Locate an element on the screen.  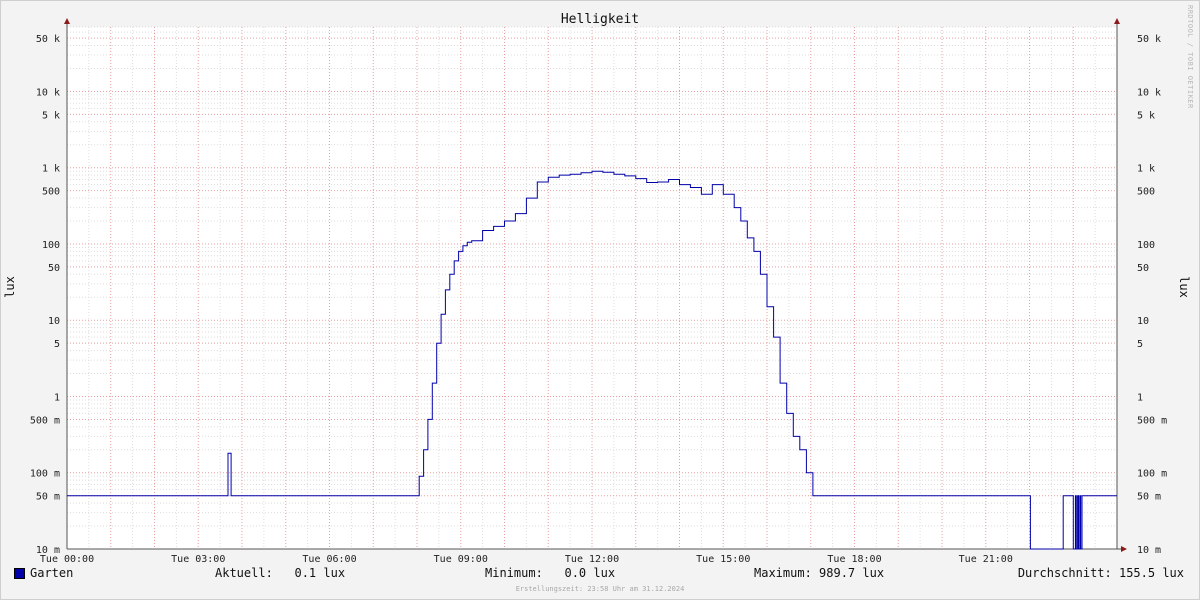
x-tick-label: Tue 18:00 is located at coordinates (854, 559).